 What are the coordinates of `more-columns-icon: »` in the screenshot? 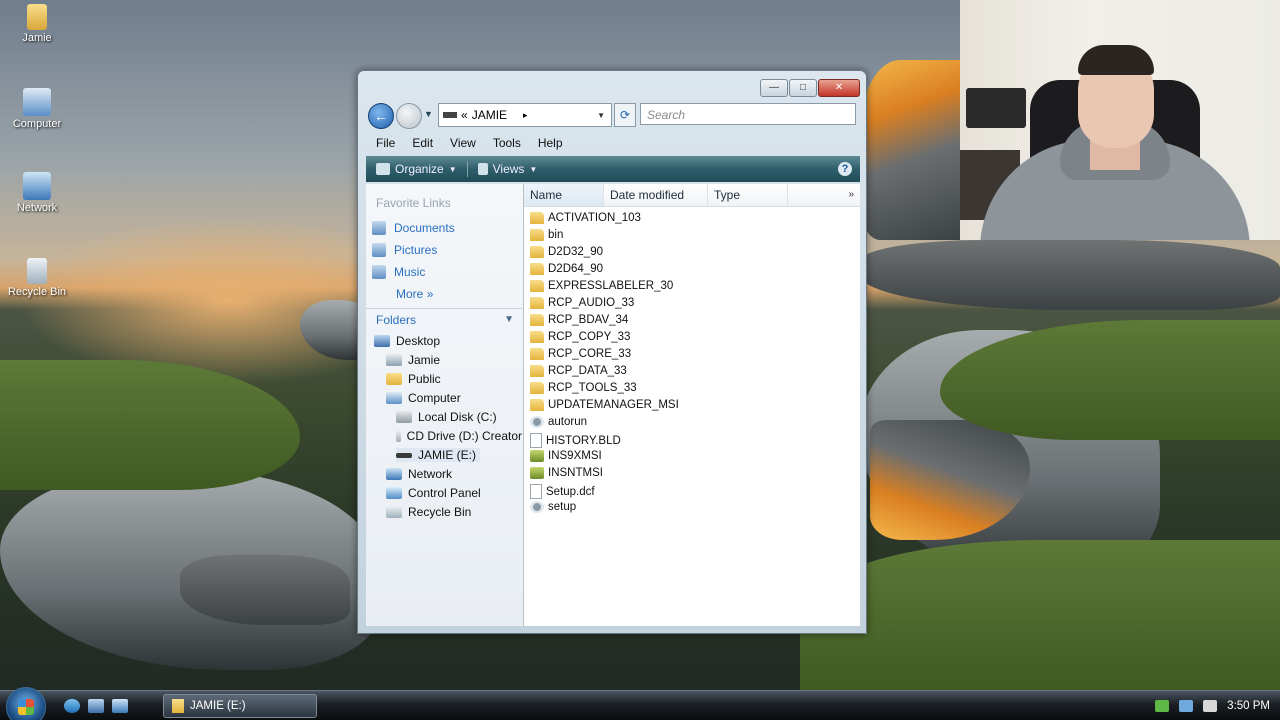 It's located at (851, 195).